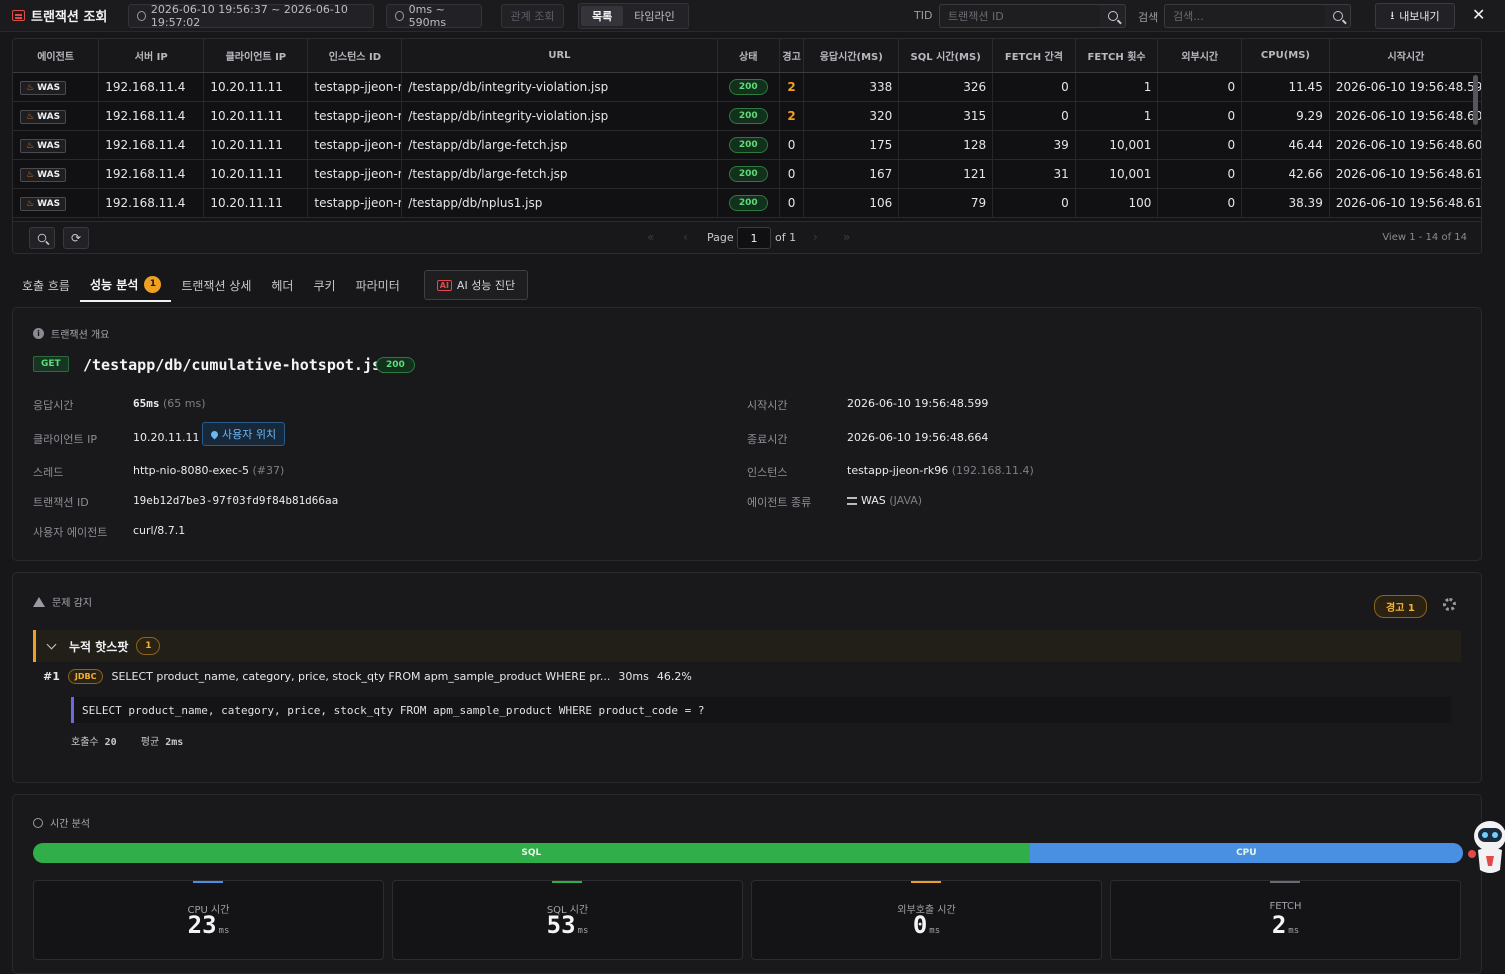 This screenshot has width=1505, height=974. I want to click on tab-call-flow: 호출 흐름, so click(46, 285).